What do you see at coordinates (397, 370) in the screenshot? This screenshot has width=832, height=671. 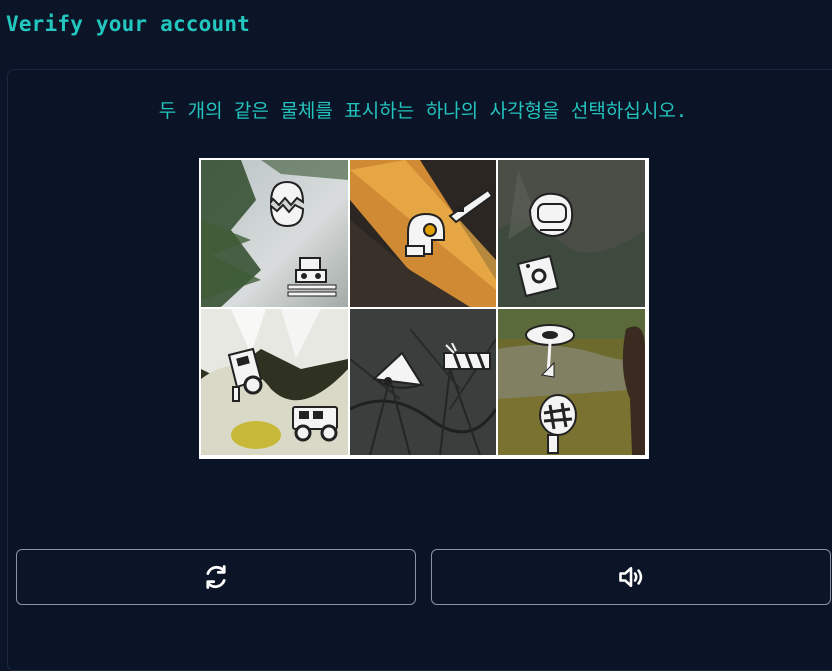 I see `bell-icon` at bounding box center [397, 370].